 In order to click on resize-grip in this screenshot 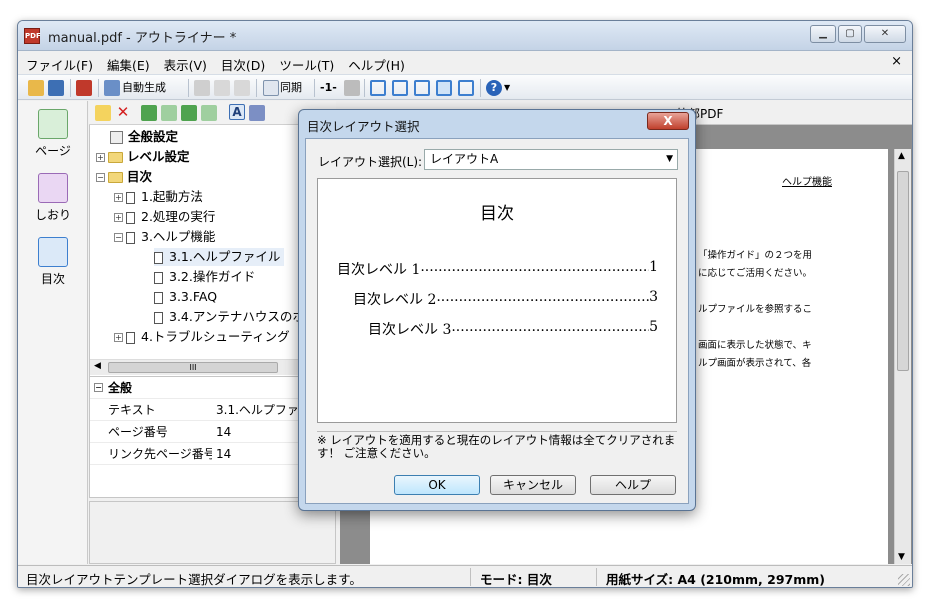, I will do `click(904, 580)`.